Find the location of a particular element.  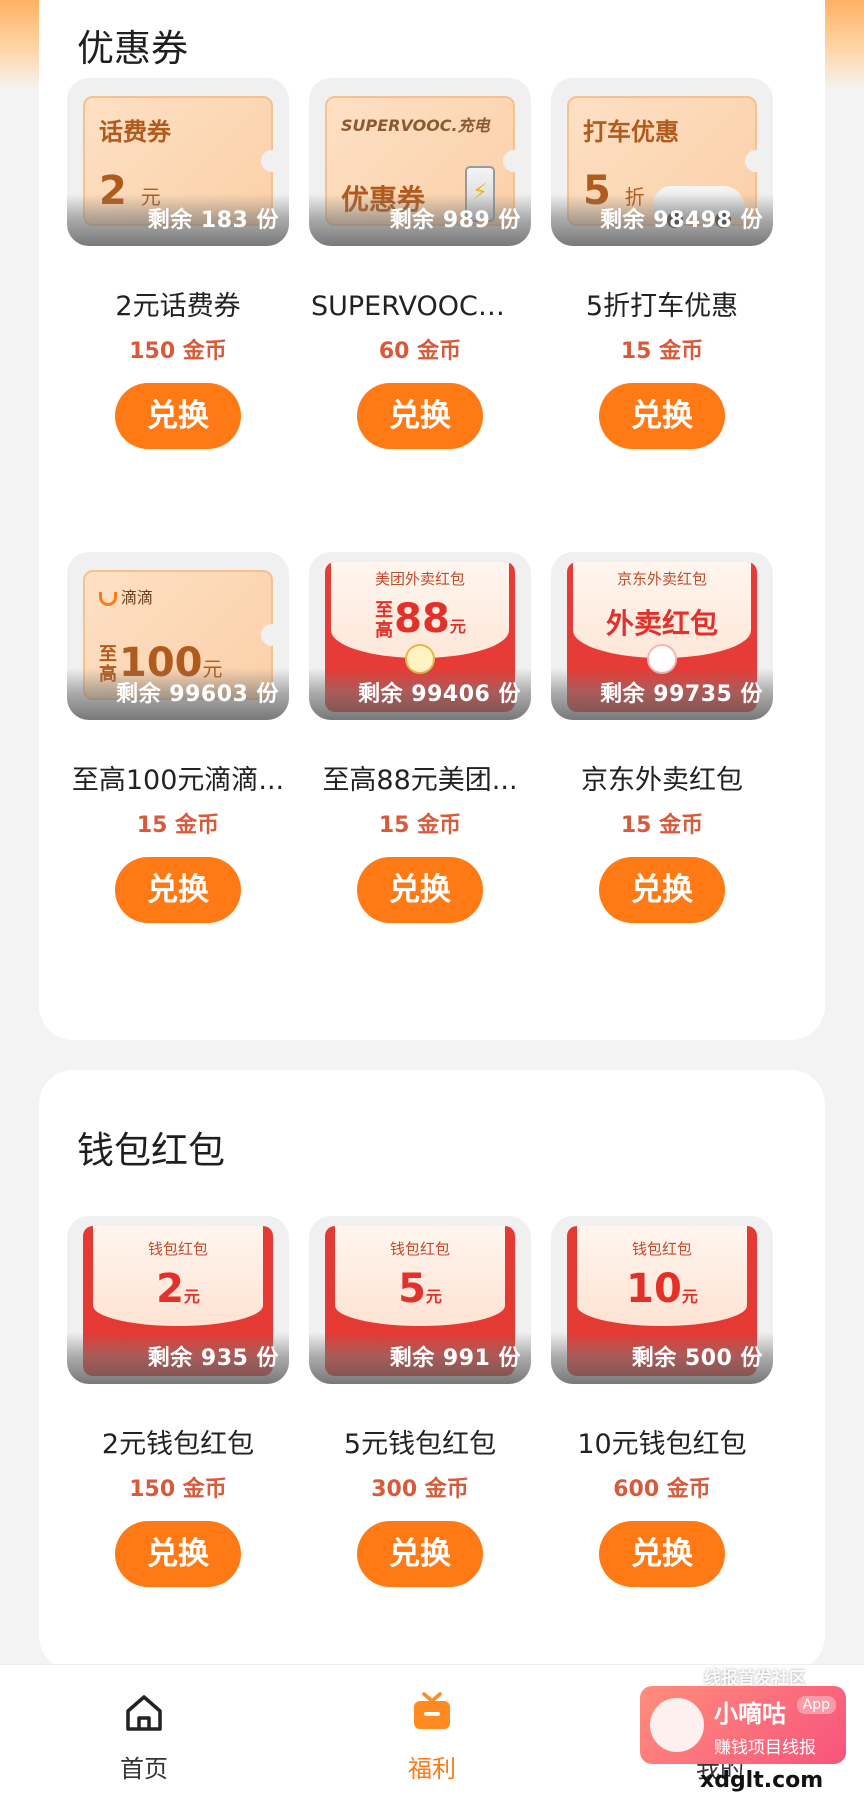

watermark-app-tag: App is located at coordinates (816, 1705).